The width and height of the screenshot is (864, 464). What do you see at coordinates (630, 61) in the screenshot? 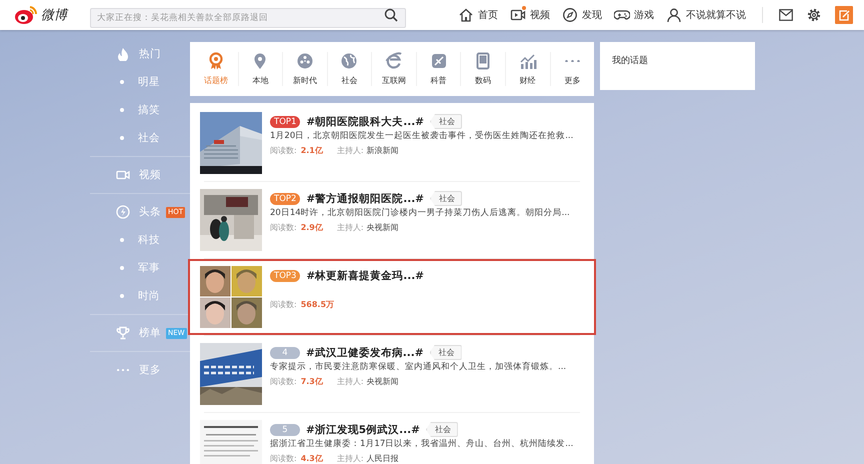
I see `card-title: 我的话题` at bounding box center [630, 61].